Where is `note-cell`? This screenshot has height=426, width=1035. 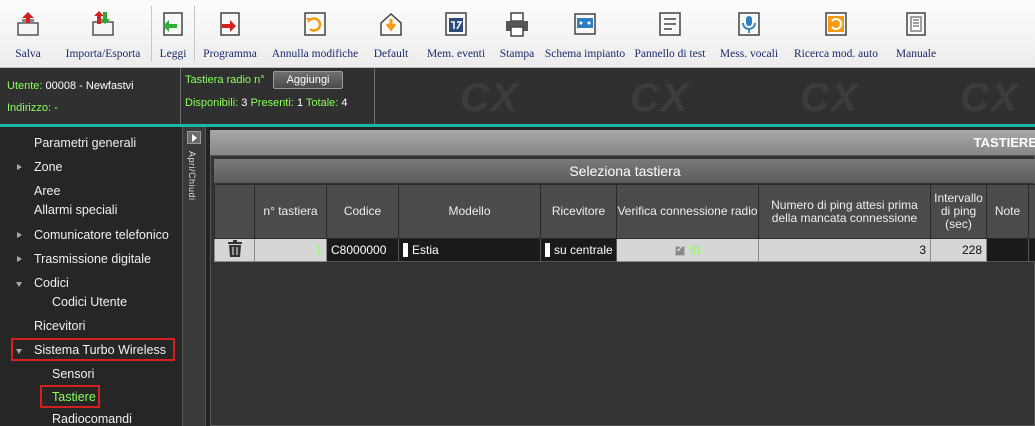 note-cell is located at coordinates (1007, 250).